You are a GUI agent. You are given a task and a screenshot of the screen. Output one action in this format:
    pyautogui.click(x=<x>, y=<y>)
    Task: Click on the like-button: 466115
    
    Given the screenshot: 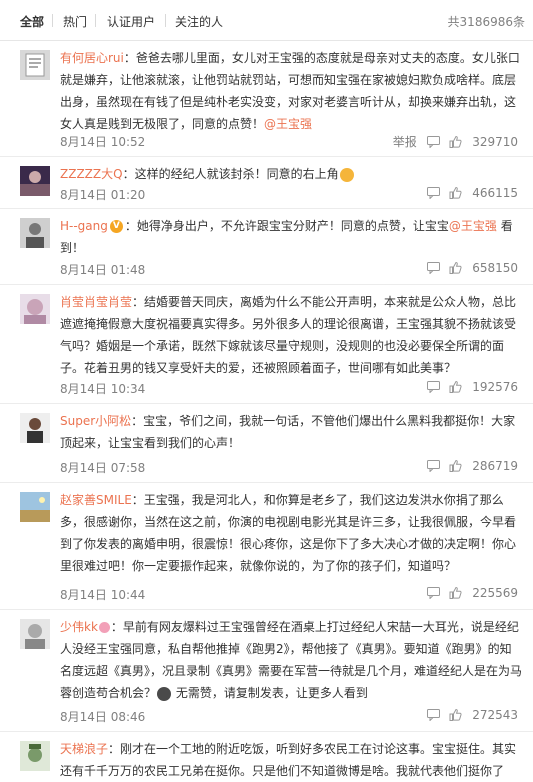 What is the action you would take?
    pyautogui.click(x=483, y=193)
    